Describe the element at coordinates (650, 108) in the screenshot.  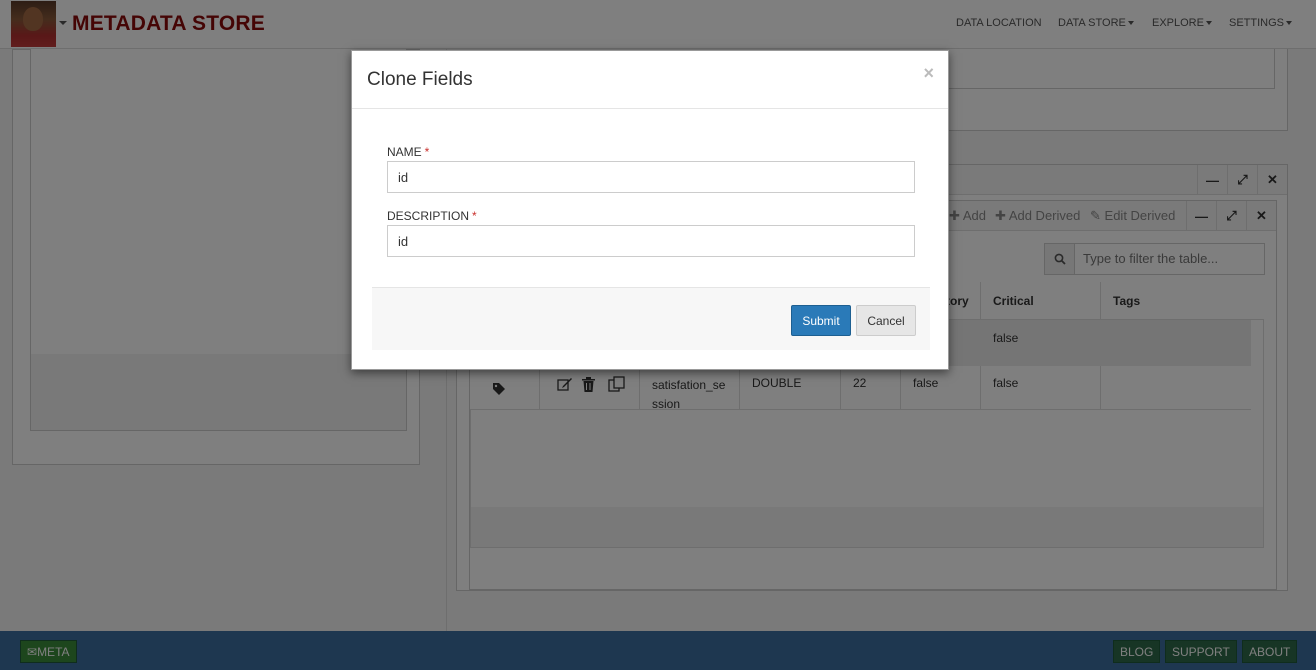
I see `modal-divider` at that location.